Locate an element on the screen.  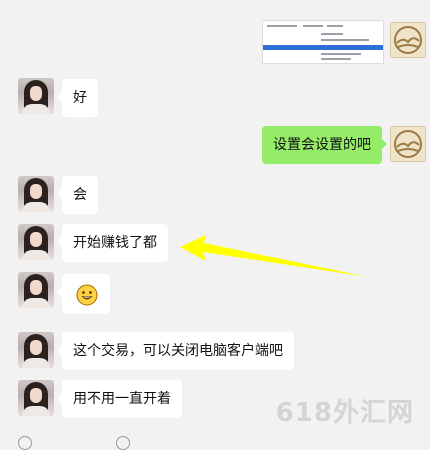
message-bubble: 会 is located at coordinates (77, 195).